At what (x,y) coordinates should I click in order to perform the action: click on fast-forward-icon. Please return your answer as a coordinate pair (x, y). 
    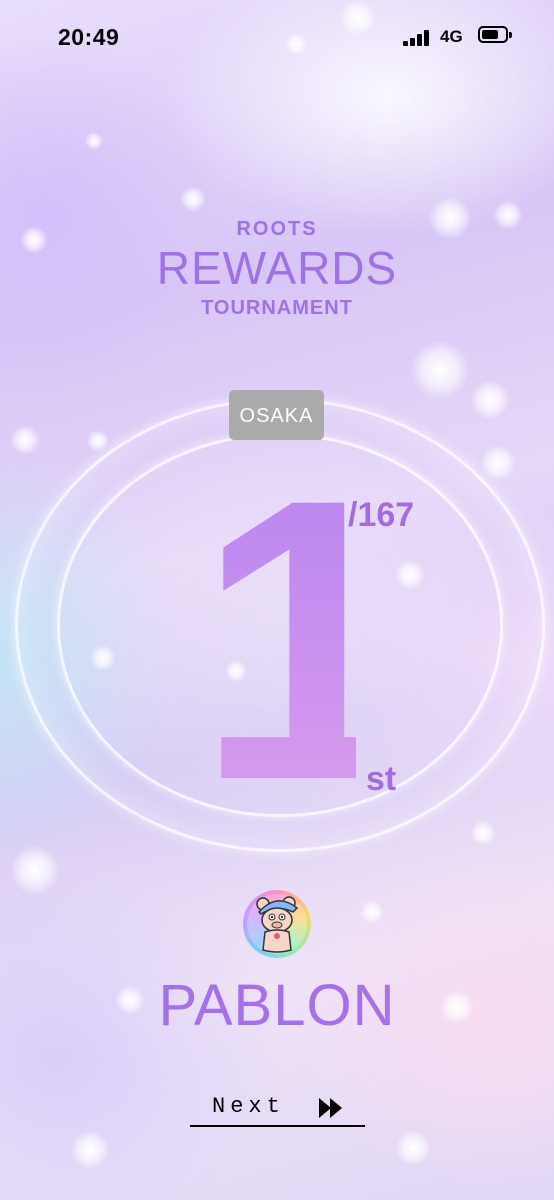
    Looking at the image, I should click on (330, 1108).